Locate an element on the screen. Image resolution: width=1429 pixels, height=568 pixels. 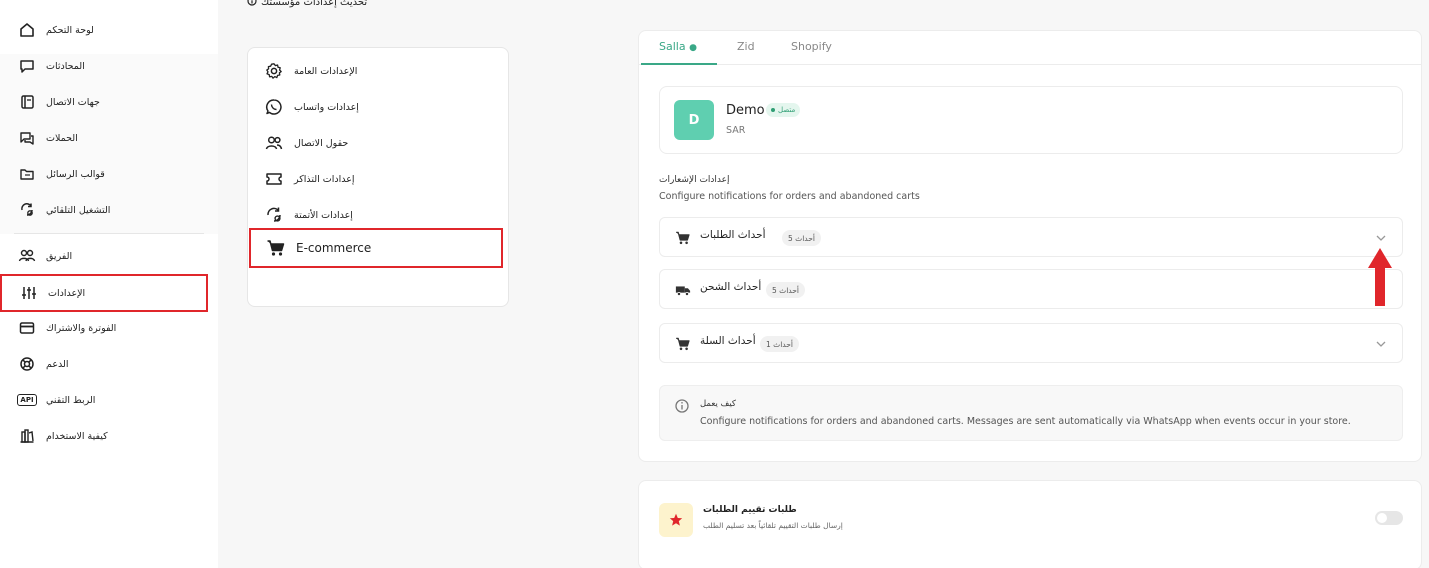
sidebar-item-label: الحملات is located at coordinates (62, 138).